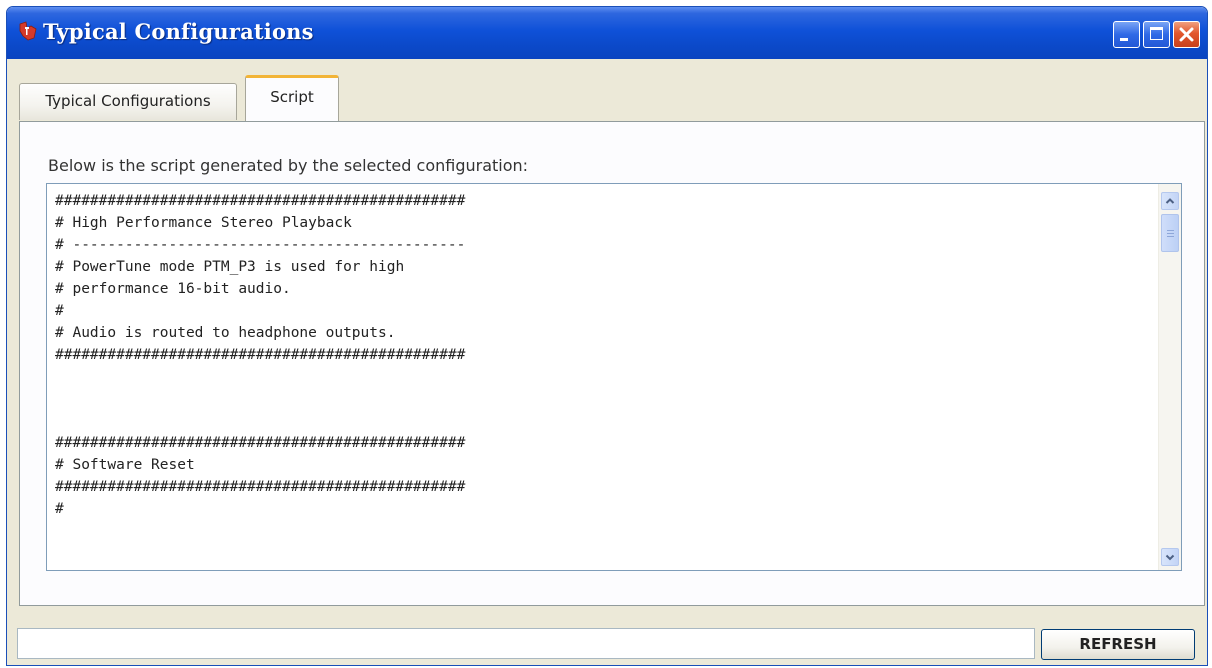  I want to click on chevron-up-icon, so click(1170, 201).